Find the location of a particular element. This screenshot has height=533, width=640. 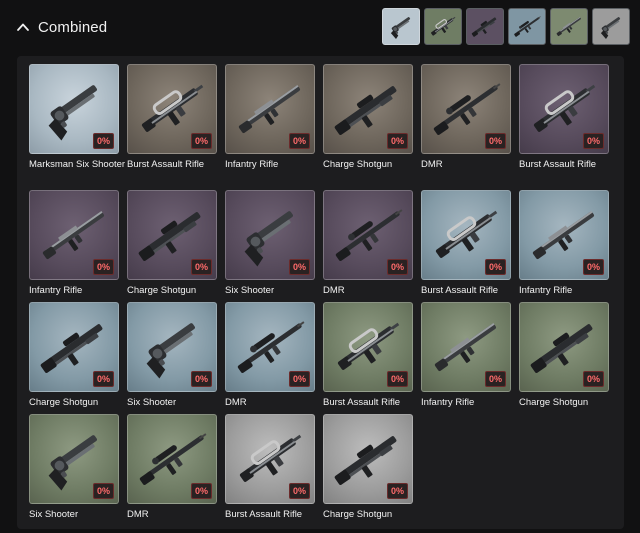

collapse-toggle: Combined is located at coordinates (61, 27).